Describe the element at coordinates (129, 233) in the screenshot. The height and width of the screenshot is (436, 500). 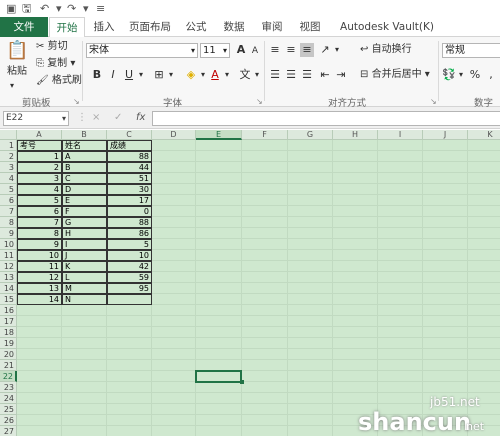
I see `cell-c9: 86` at that location.